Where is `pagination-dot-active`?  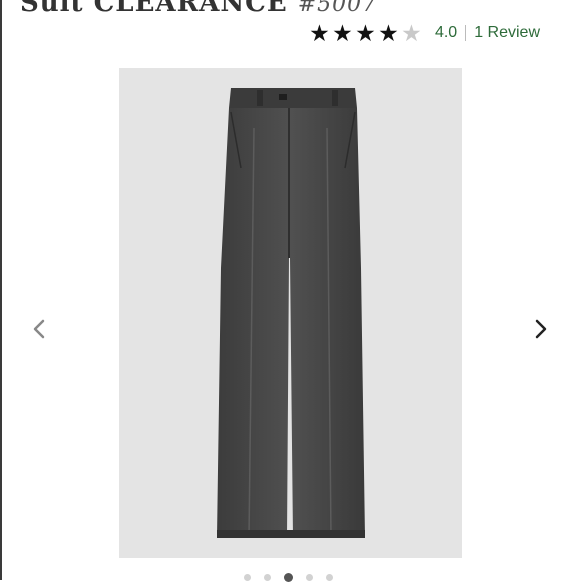
pagination-dot-active is located at coordinates (288, 577).